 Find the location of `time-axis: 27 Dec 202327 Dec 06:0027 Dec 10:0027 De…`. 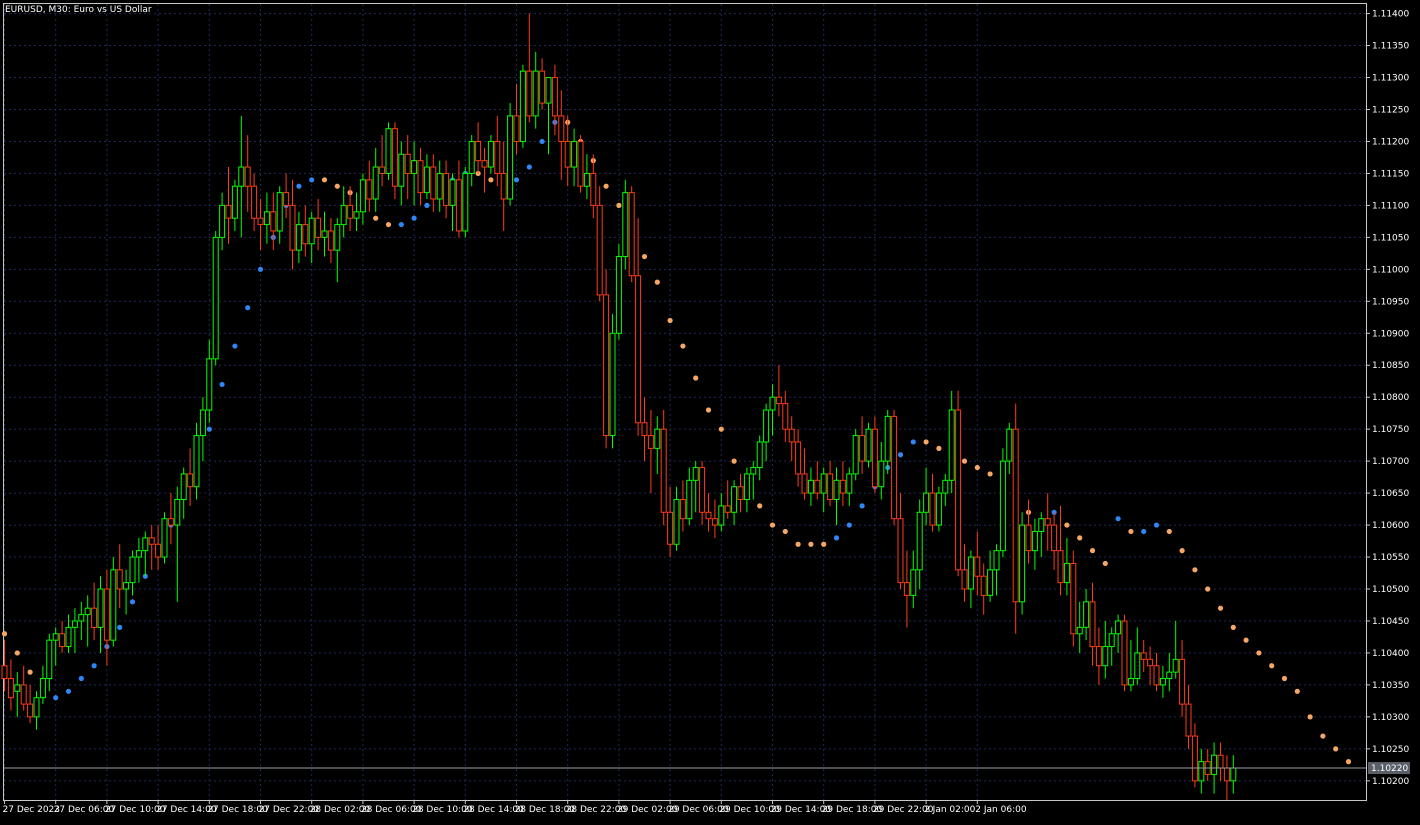

time-axis: 27 Dec 202327 Dec 06:0027 Dec 10:0027 De… is located at coordinates (515, 807).